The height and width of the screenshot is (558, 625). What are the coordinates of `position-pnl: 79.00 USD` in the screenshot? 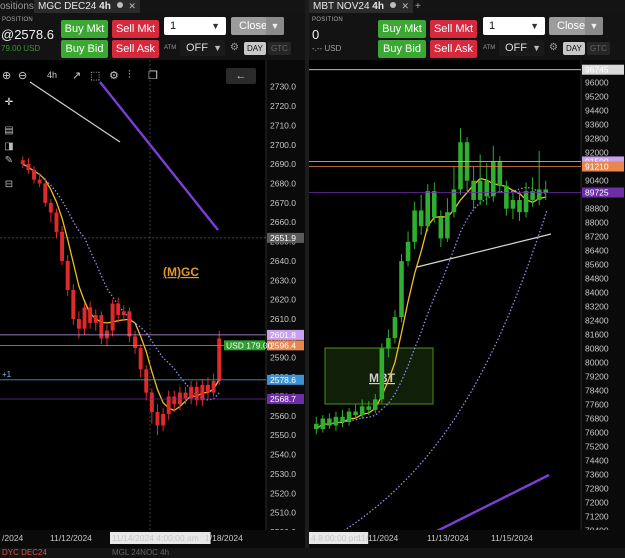 It's located at (21, 48).